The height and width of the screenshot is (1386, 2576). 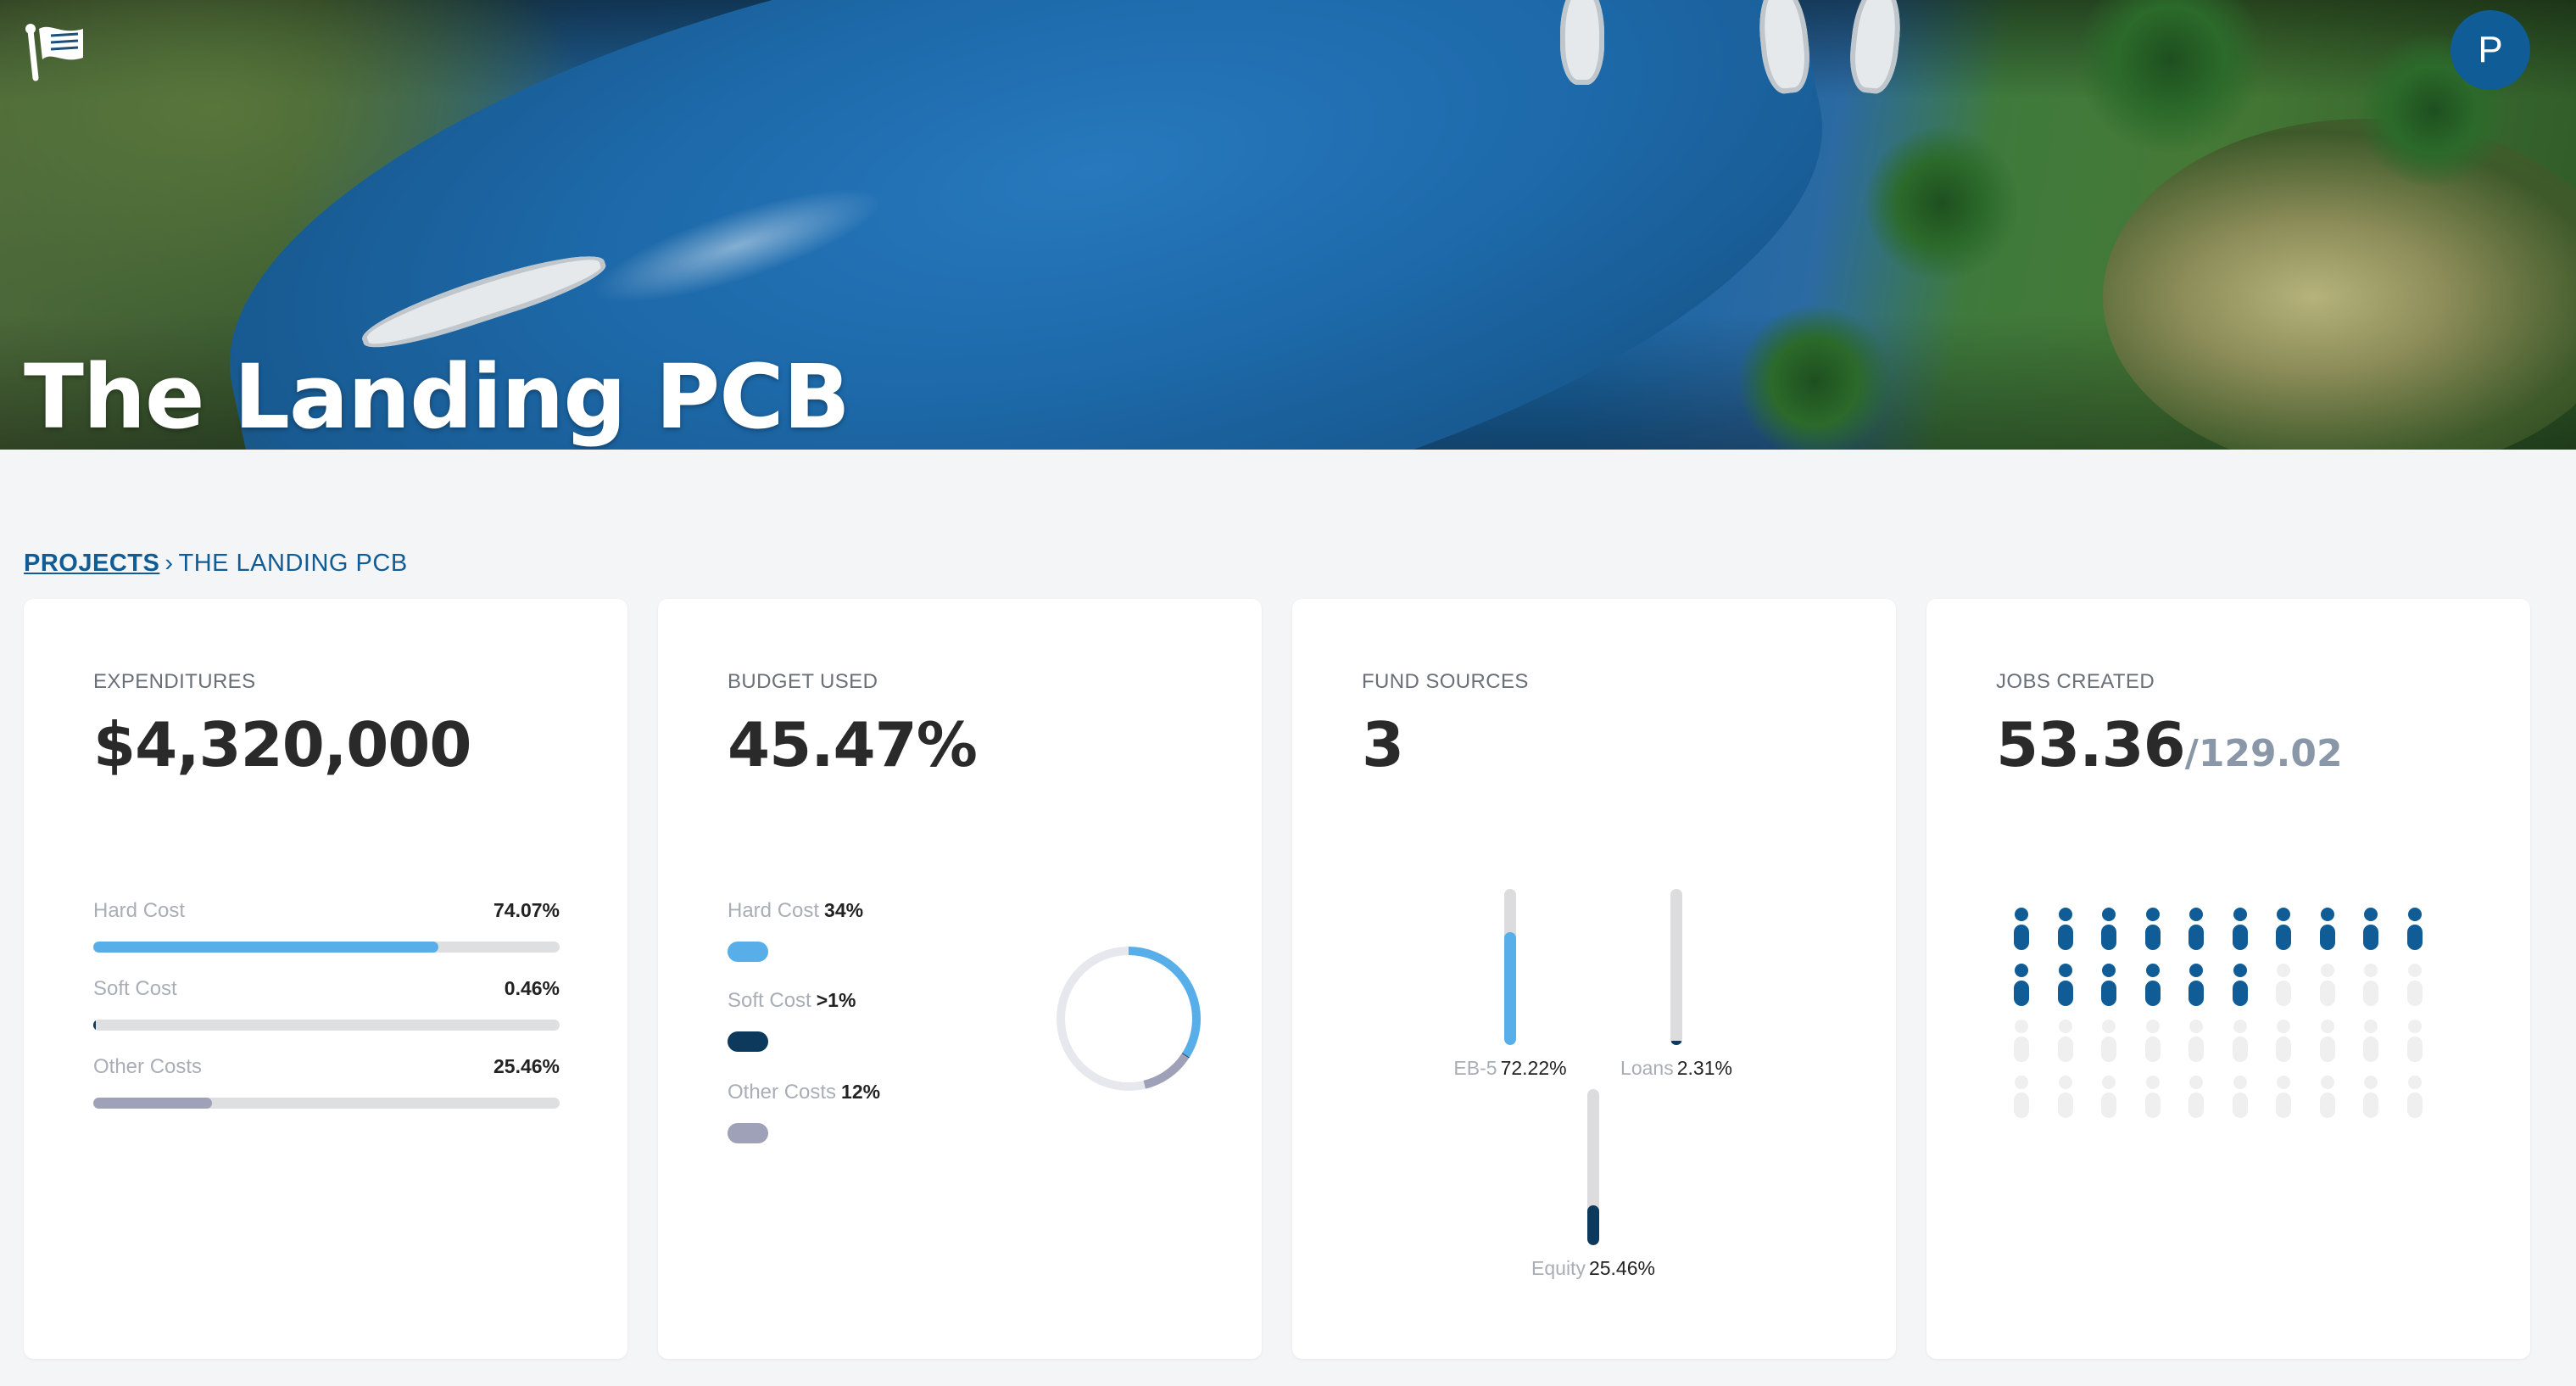 I want to click on fund-source-percent: 25.46%, so click(x=1621, y=1268).